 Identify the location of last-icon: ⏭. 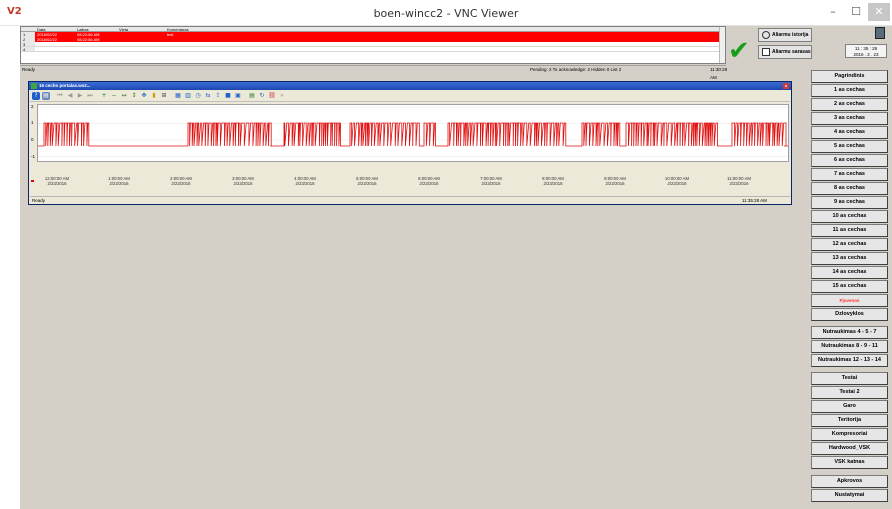
(90, 96).